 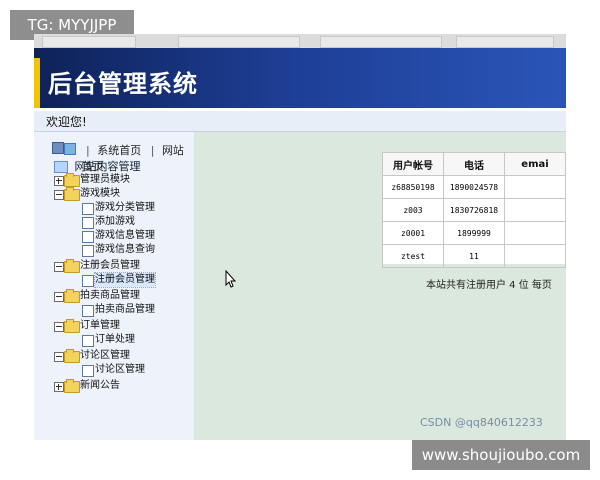 What do you see at coordinates (300, 78) in the screenshot?
I see `app-header: 后台管理系统` at bounding box center [300, 78].